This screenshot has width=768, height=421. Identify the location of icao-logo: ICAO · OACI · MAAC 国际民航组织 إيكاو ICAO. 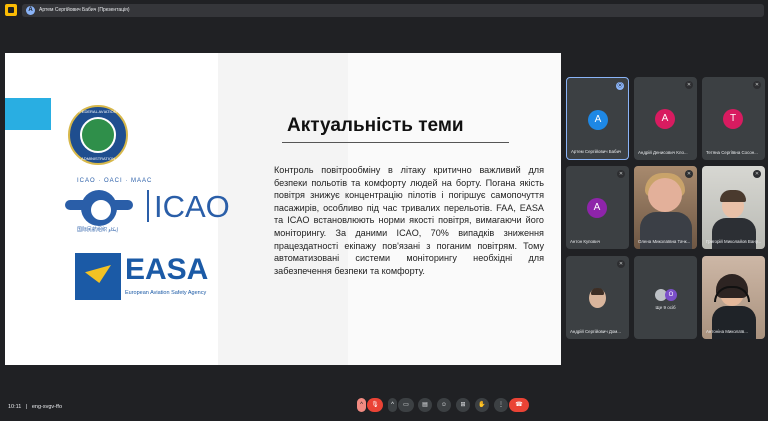
(146, 205).